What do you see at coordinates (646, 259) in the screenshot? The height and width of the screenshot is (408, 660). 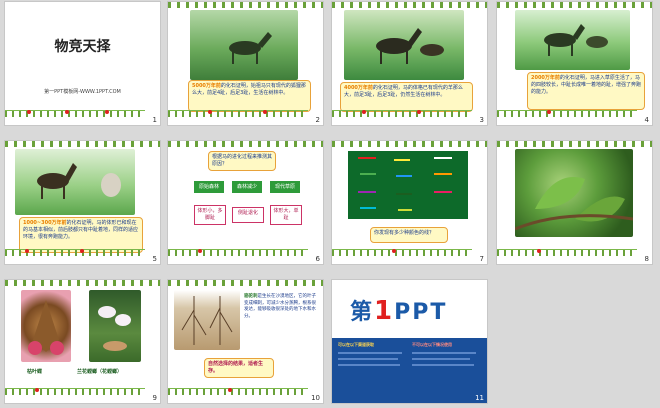 I see `slide-number: 8` at bounding box center [646, 259].